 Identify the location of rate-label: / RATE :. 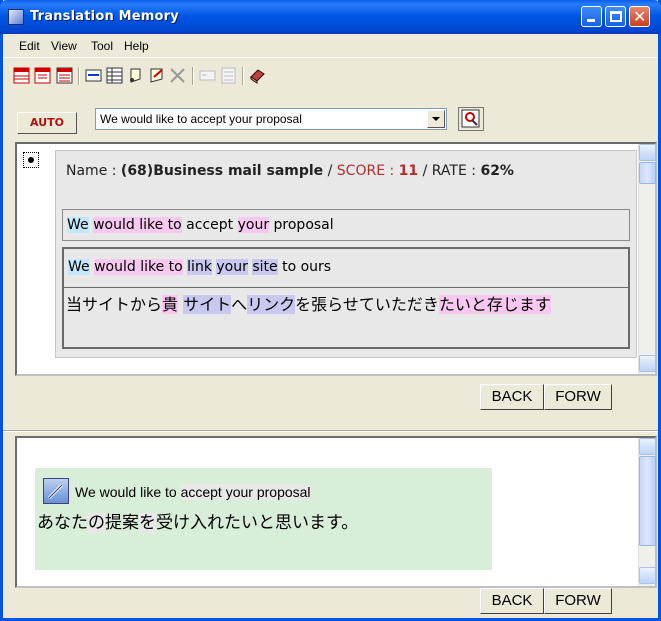
(449, 171).